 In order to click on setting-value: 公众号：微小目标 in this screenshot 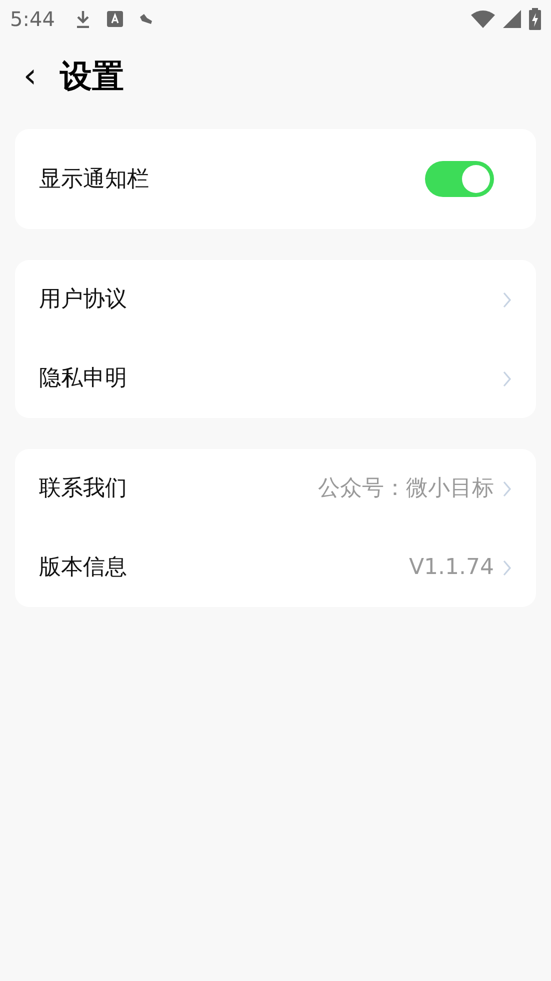, I will do `click(406, 489)`.